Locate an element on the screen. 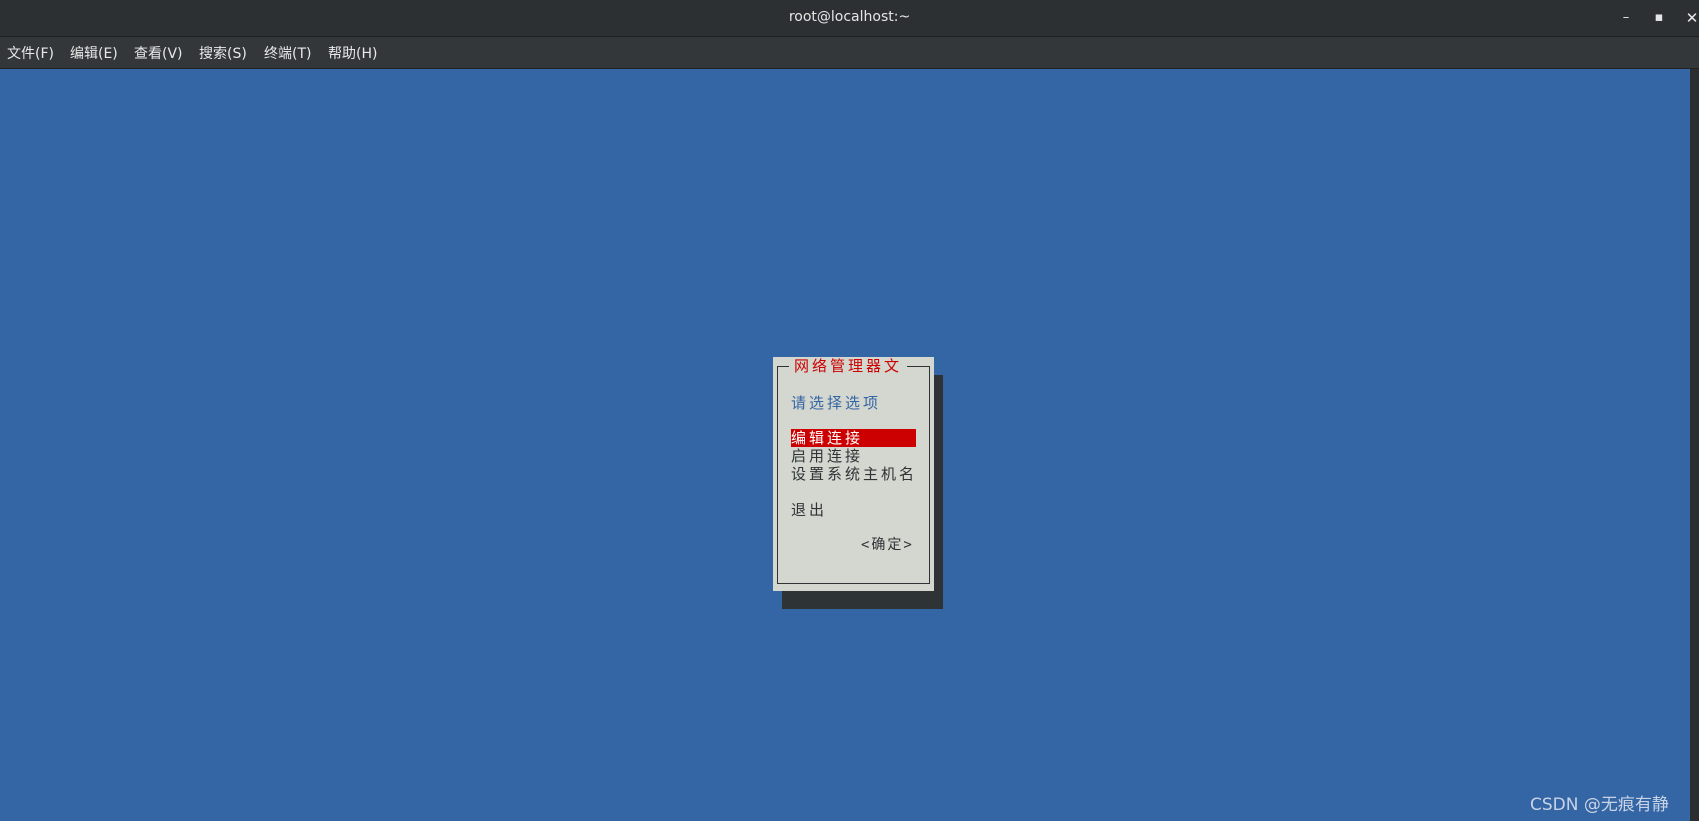 This screenshot has width=1699, height=821. network-manager-dialog: 网络管理器文 请选择选项 编辑连接 启用连接 设置系统主机名 退出 <确定> is located at coordinates (853, 474).